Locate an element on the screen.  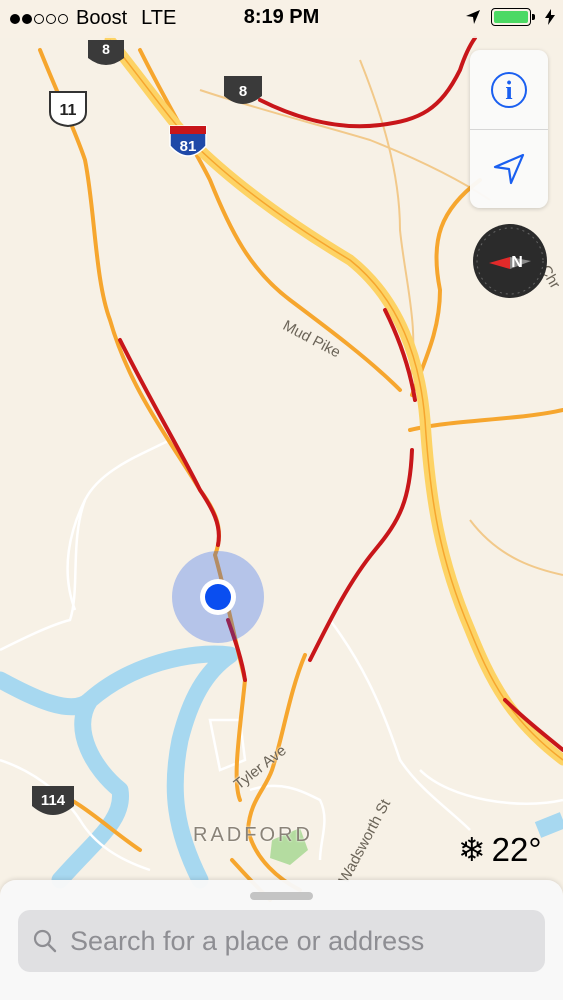
route-shield-8-east: 8 is located at coordinates (243, 90).